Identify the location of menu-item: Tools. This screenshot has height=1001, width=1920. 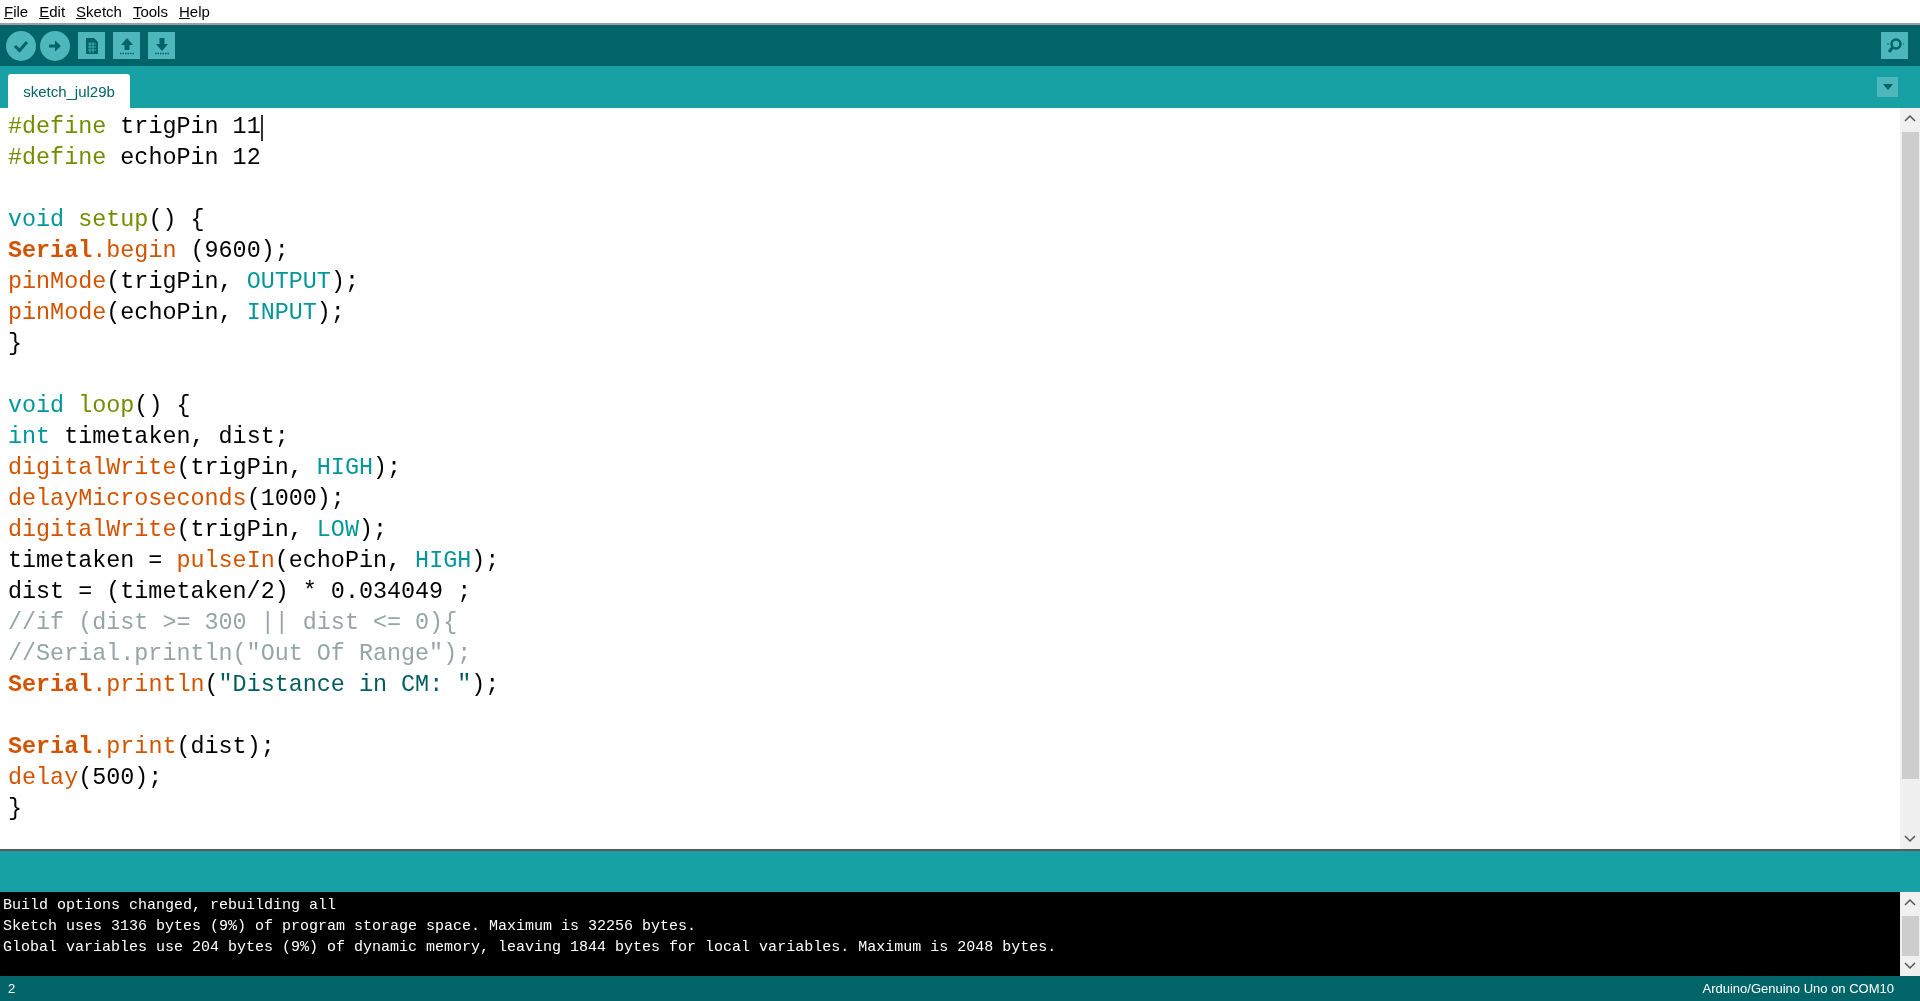
(150, 11).